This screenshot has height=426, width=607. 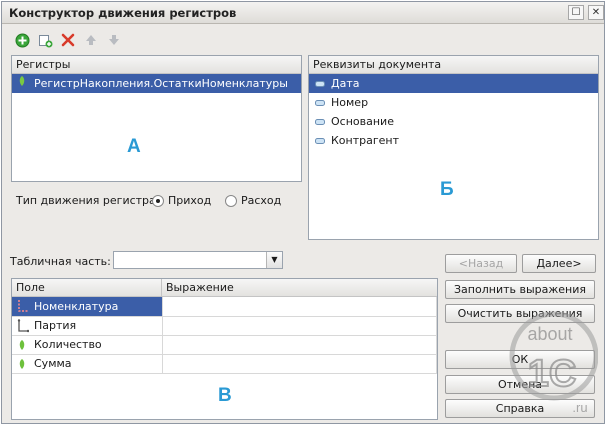 What do you see at coordinates (22, 83) in the screenshot?
I see `register-leaf-icon` at bounding box center [22, 83].